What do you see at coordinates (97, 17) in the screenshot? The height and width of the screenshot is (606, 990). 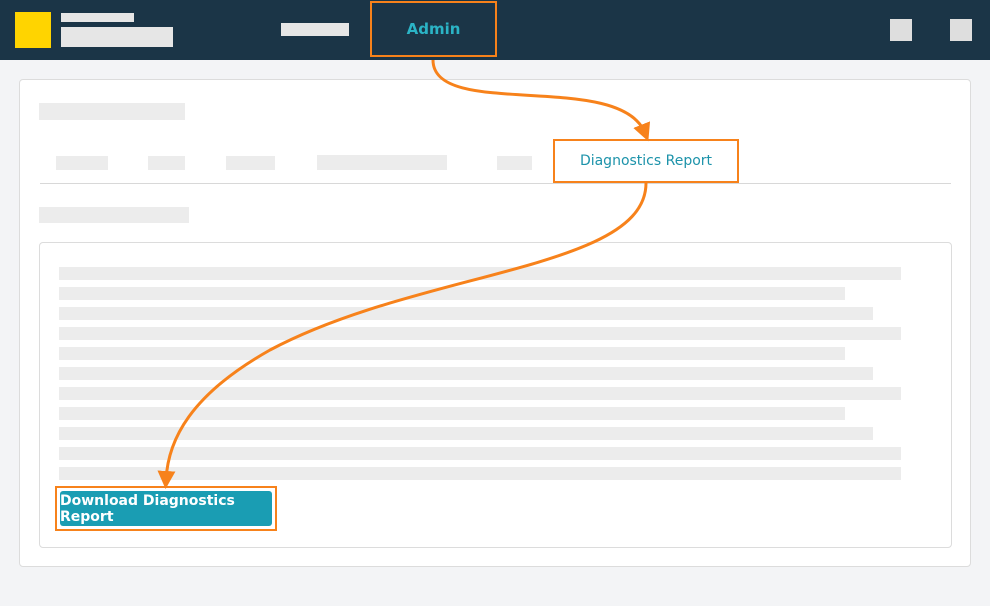 I see `app-name-placeholder` at bounding box center [97, 17].